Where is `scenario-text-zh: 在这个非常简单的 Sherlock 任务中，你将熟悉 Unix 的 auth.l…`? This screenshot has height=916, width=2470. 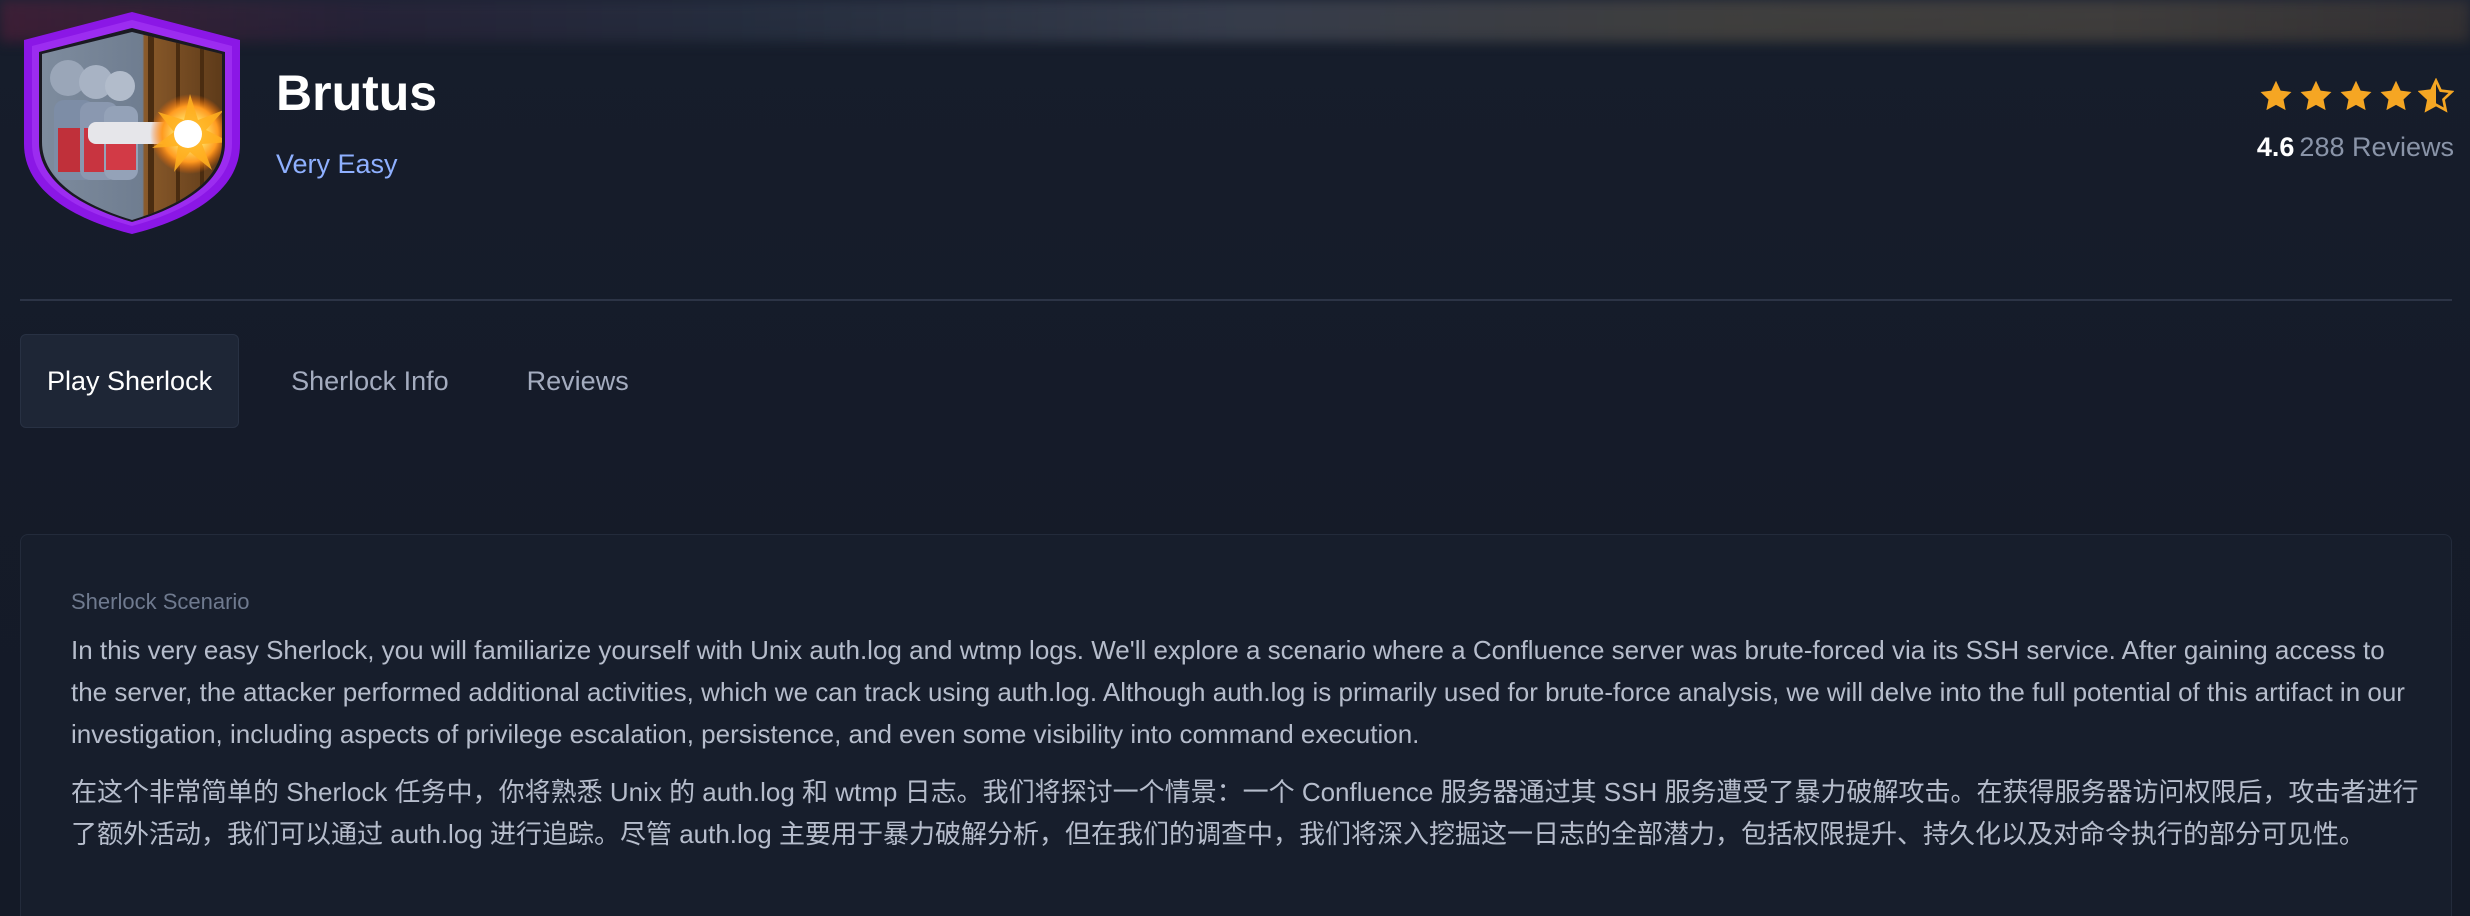
scenario-text-zh: 在这个非常简单的 Sherlock 任务中，你将熟悉 Unix 的 auth.l… is located at coordinates (1245, 813).